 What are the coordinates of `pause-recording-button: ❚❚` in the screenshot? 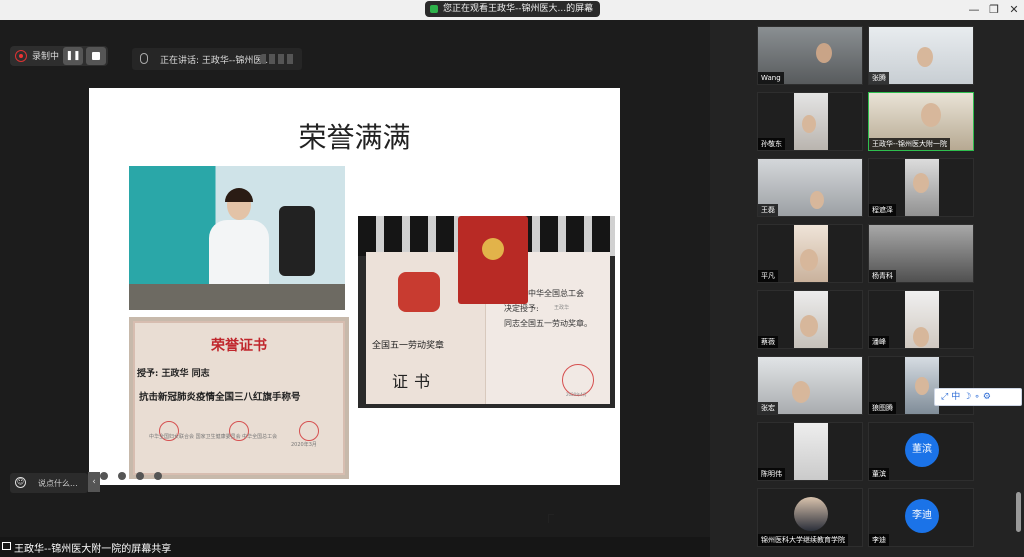 It's located at (73, 56).